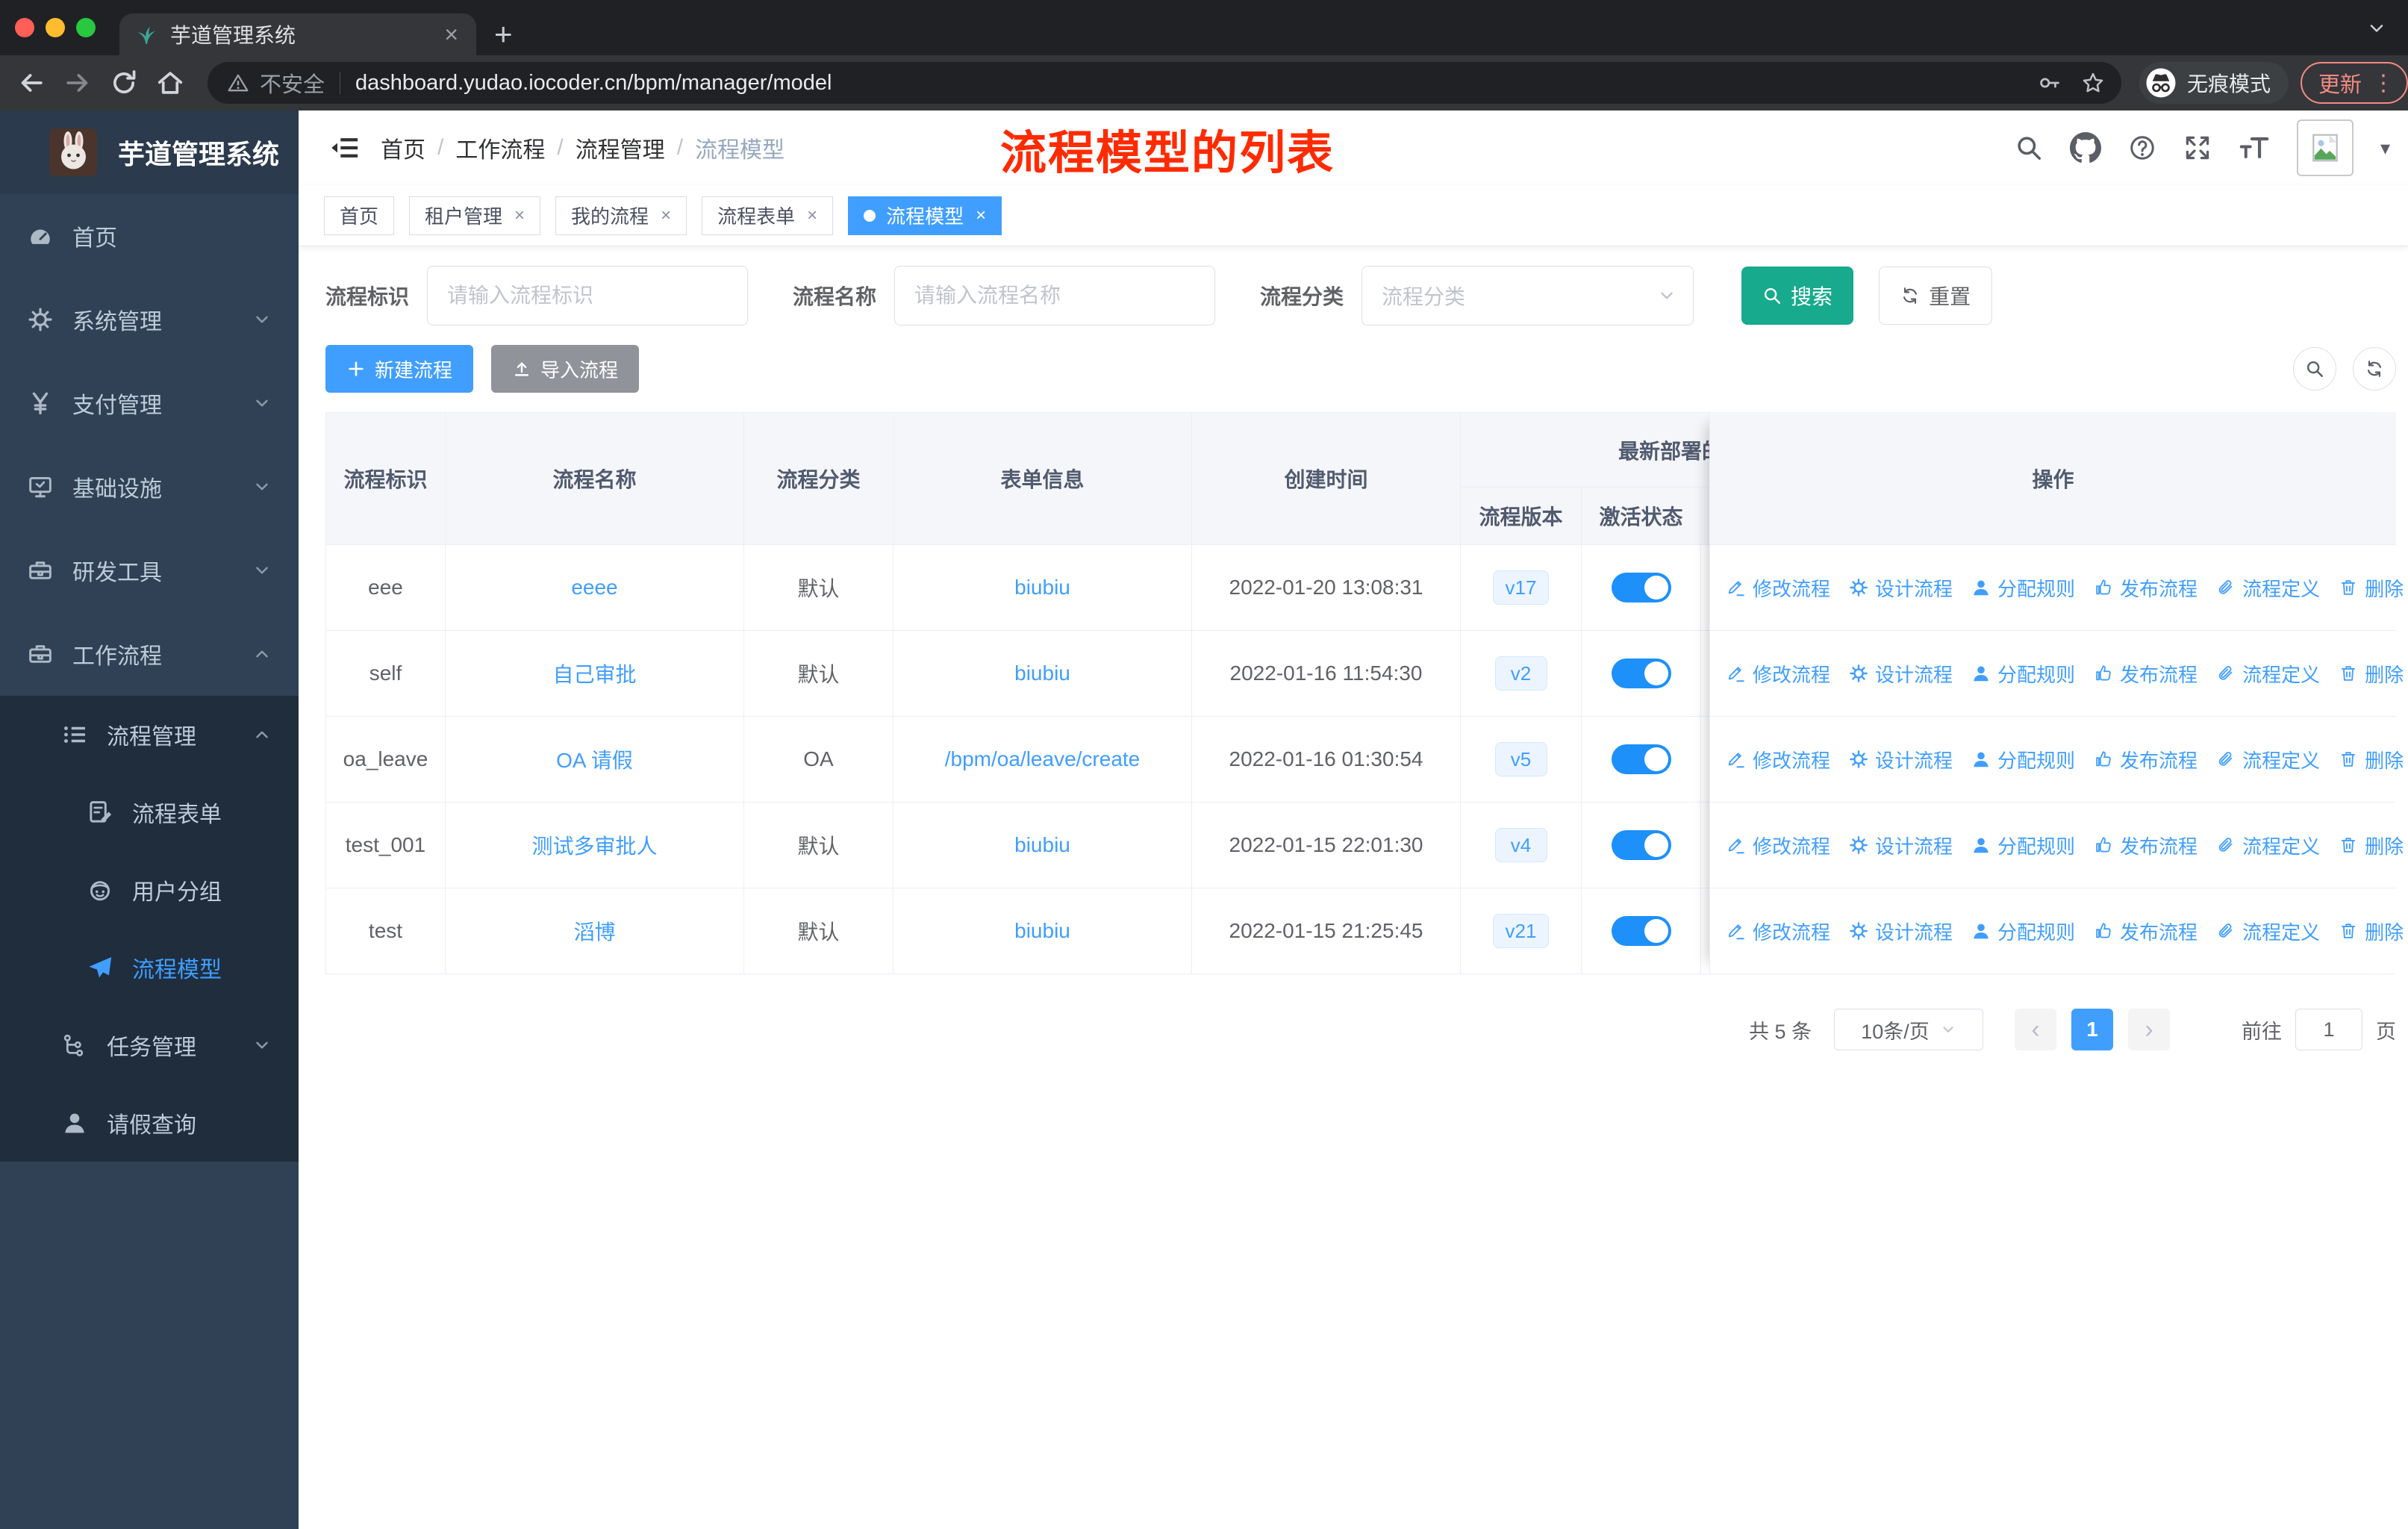 Image resolution: width=2408 pixels, height=1529 pixels. What do you see at coordinates (31, 83) in the screenshot?
I see `back-icon` at bounding box center [31, 83].